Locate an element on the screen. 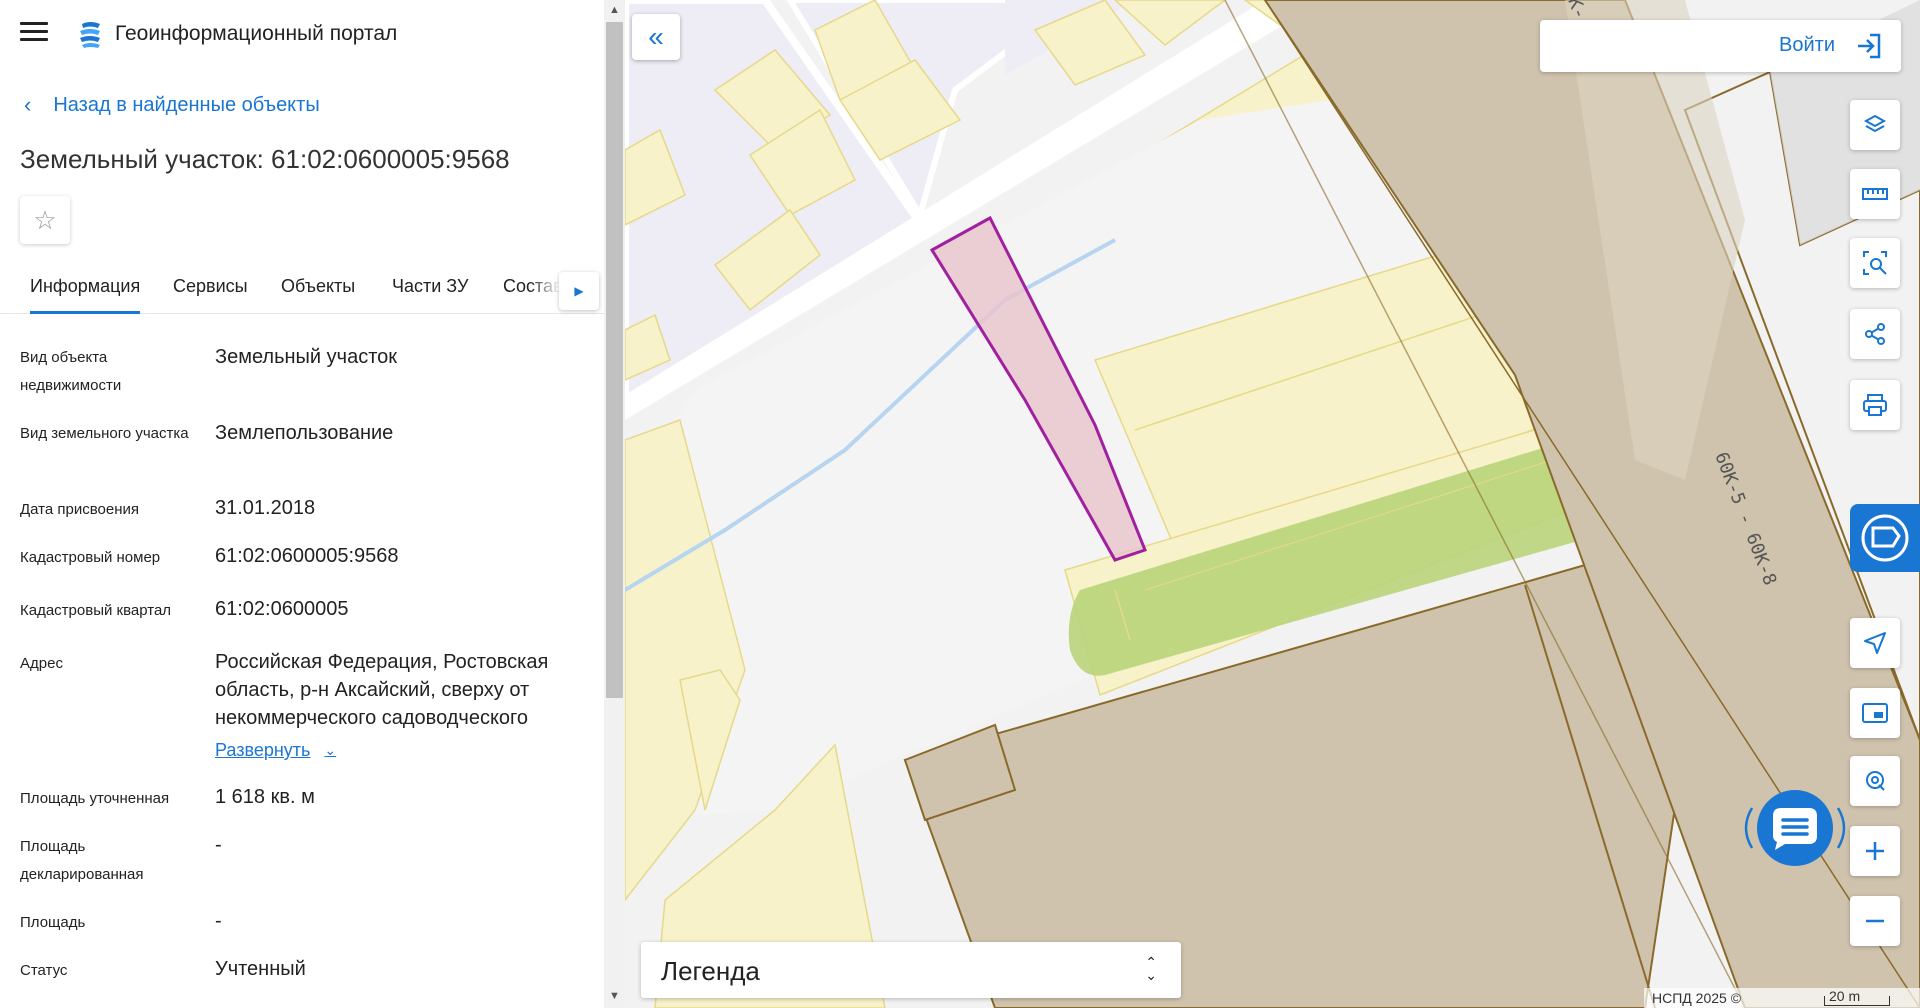  area-select-button is located at coordinates (1875, 263).